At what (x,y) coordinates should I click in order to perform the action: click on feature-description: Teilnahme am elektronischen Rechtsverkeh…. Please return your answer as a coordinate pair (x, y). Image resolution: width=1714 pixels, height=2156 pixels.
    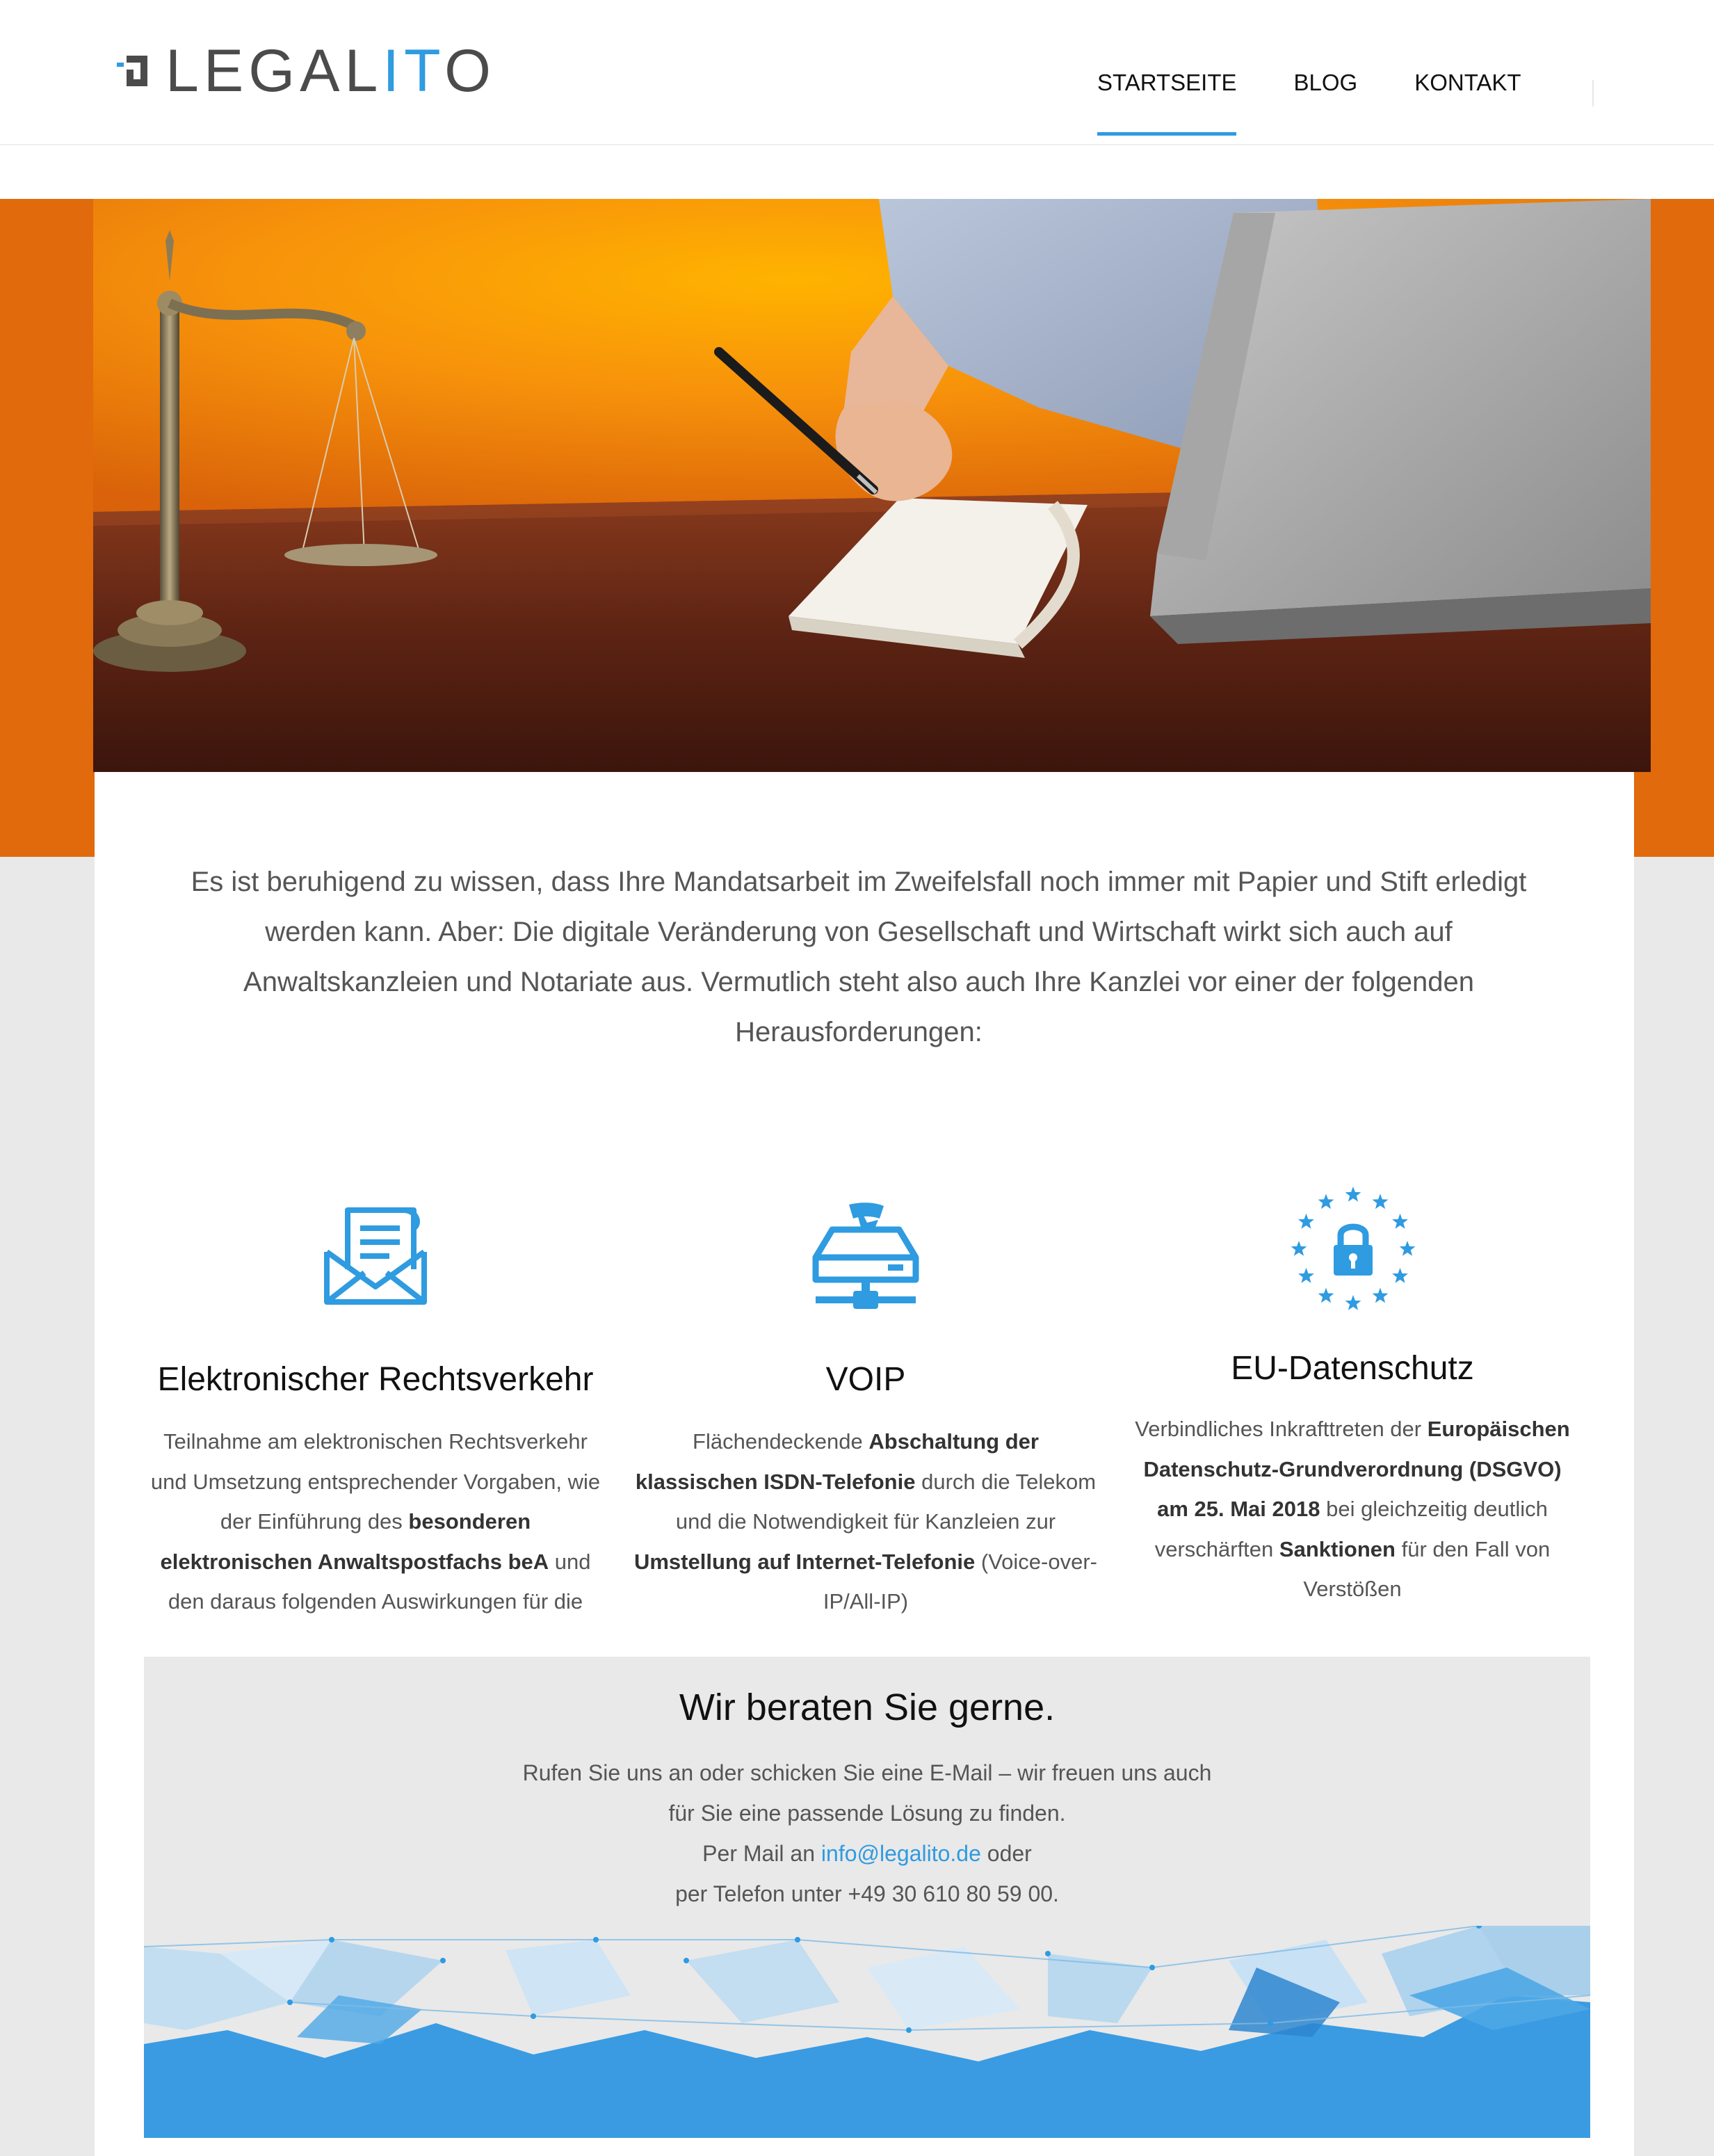
    Looking at the image, I should click on (375, 1521).